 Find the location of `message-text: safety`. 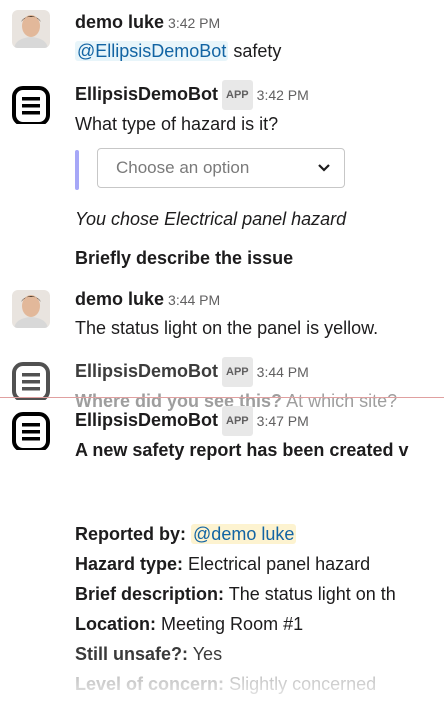

message-text: safety is located at coordinates (257, 51).